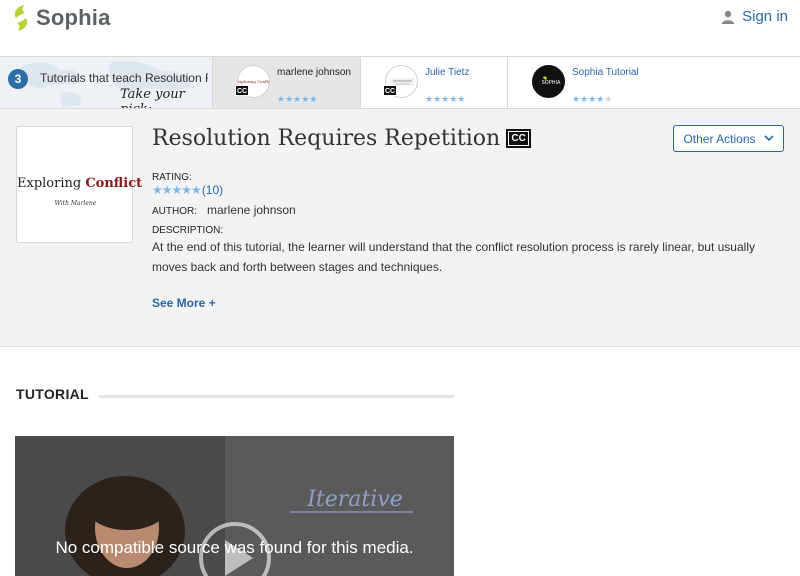 Image resolution: width=800 pixels, height=576 pixels. What do you see at coordinates (174, 211) in the screenshot?
I see `author-label: AUTHOR:` at bounding box center [174, 211].